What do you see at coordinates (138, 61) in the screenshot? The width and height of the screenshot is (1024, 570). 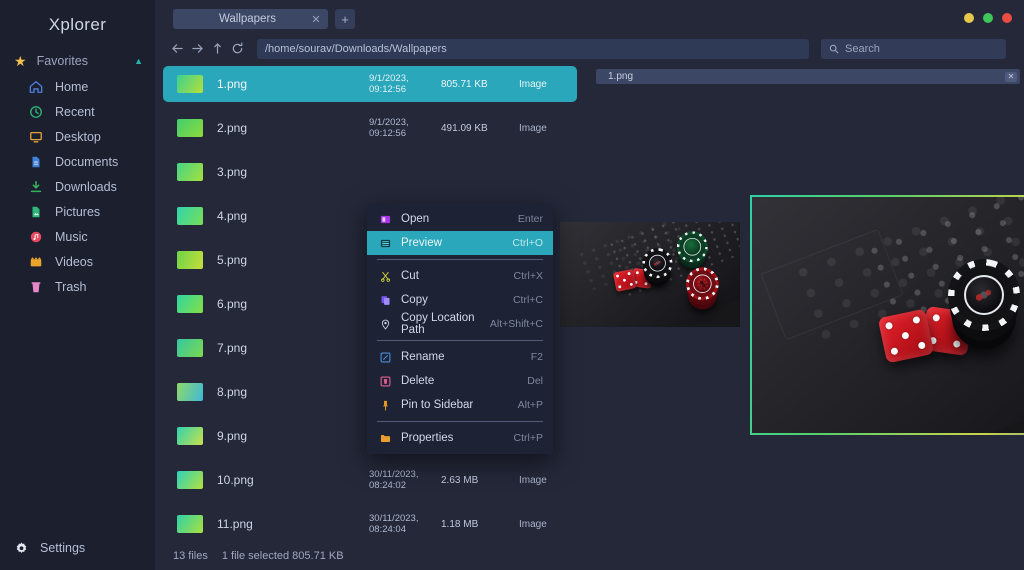 I see `caret-up-icon: ▲` at bounding box center [138, 61].